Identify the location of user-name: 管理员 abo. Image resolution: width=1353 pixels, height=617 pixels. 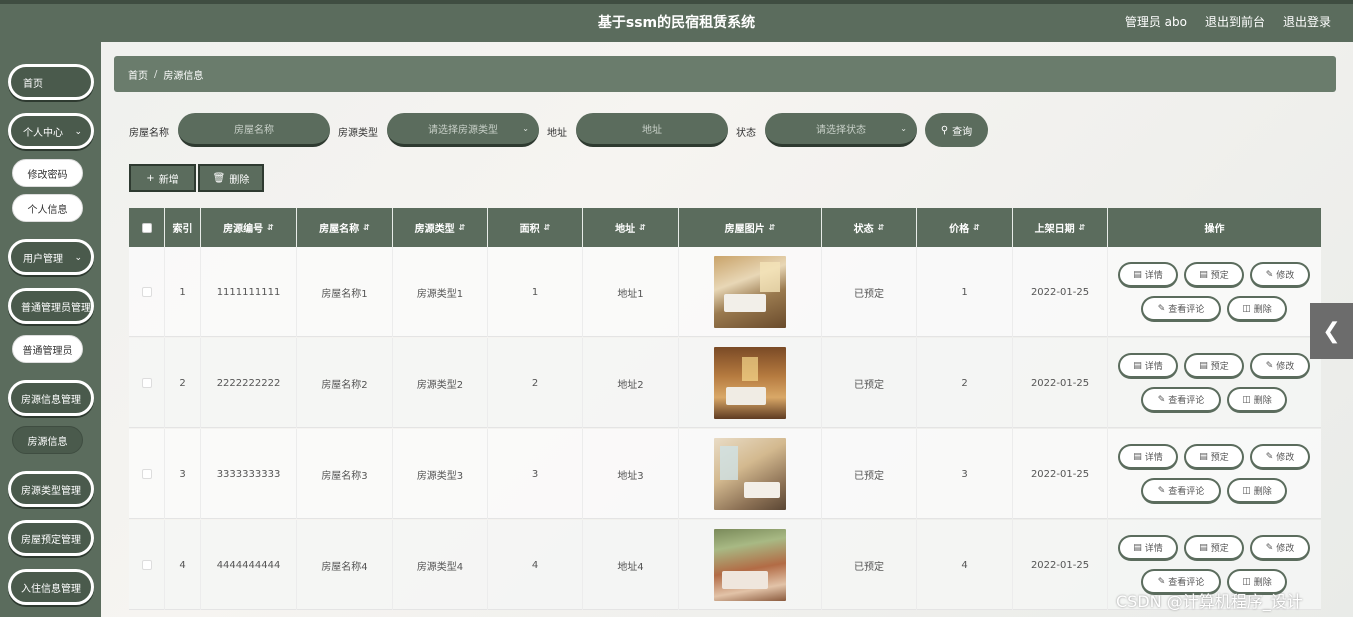
(1155, 22).